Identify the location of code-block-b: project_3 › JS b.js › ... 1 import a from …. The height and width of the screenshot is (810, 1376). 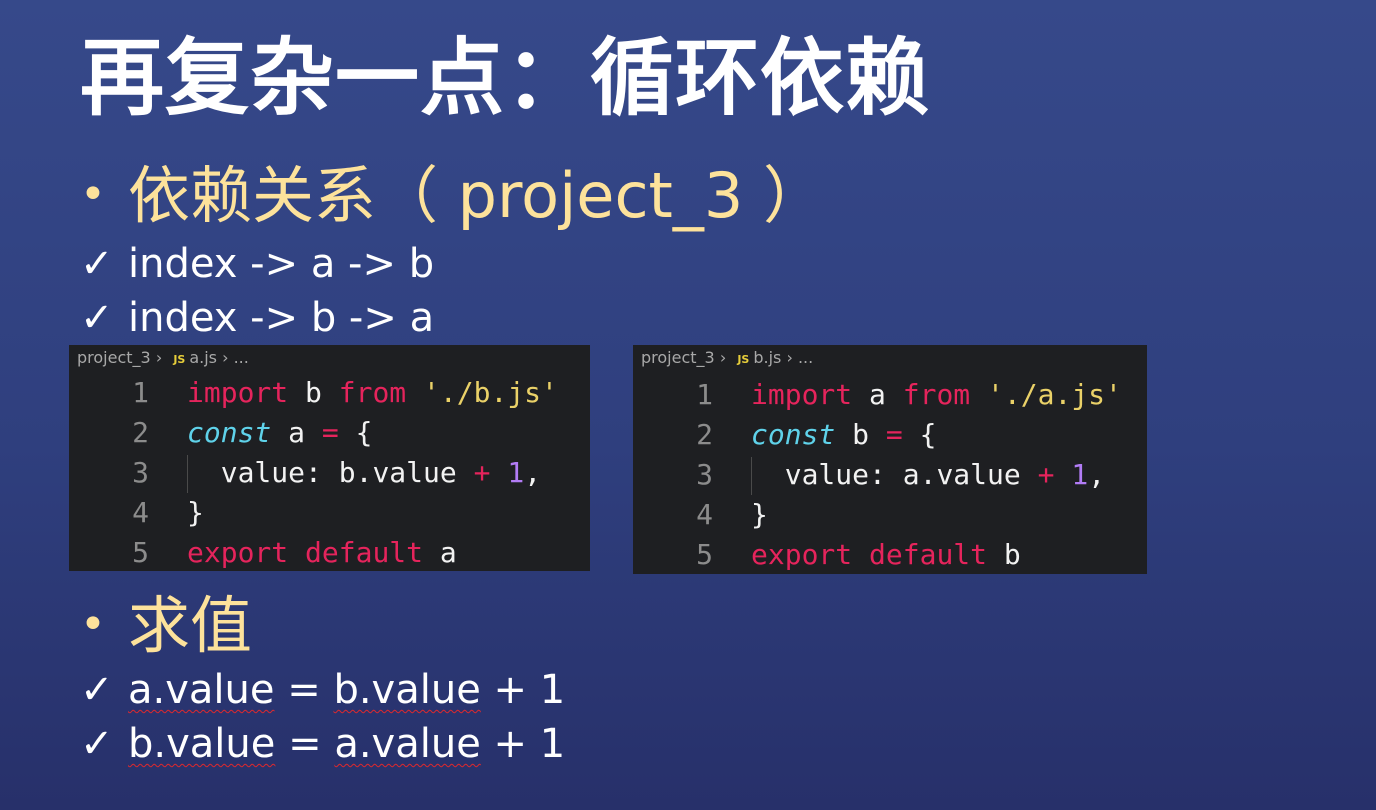
(890, 459).